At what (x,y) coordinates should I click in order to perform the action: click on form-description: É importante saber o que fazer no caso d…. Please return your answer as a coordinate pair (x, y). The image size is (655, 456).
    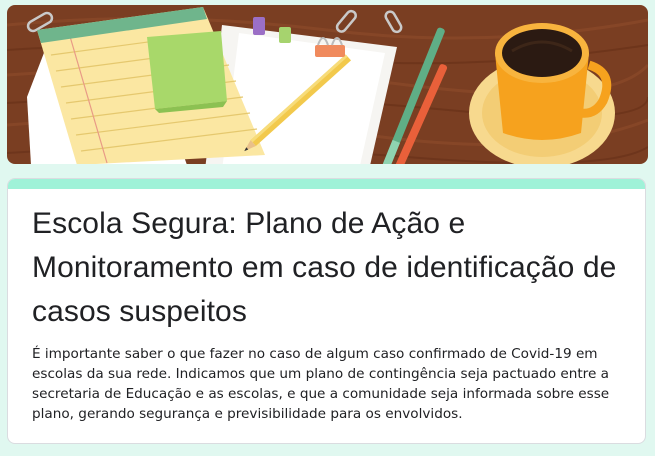
    Looking at the image, I should click on (321, 384).